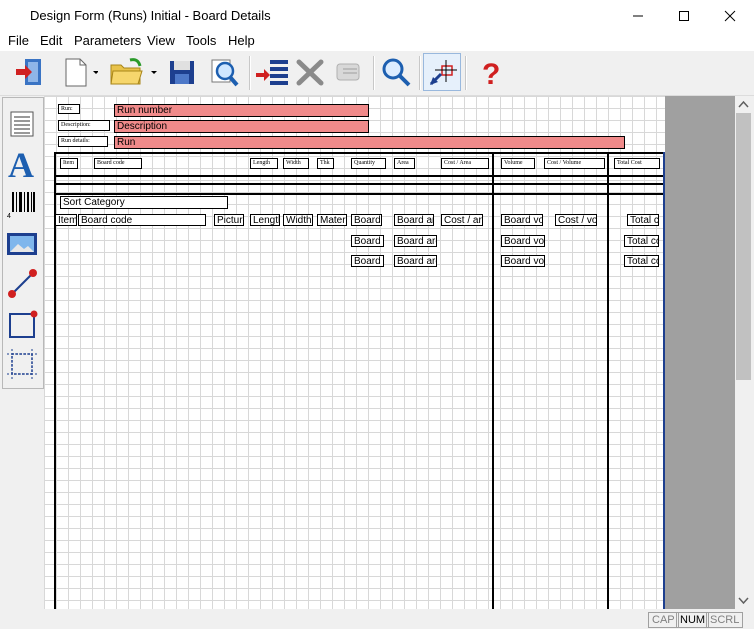  Describe the element at coordinates (142, 220) in the screenshot. I see `board-code-field: Board code` at that location.